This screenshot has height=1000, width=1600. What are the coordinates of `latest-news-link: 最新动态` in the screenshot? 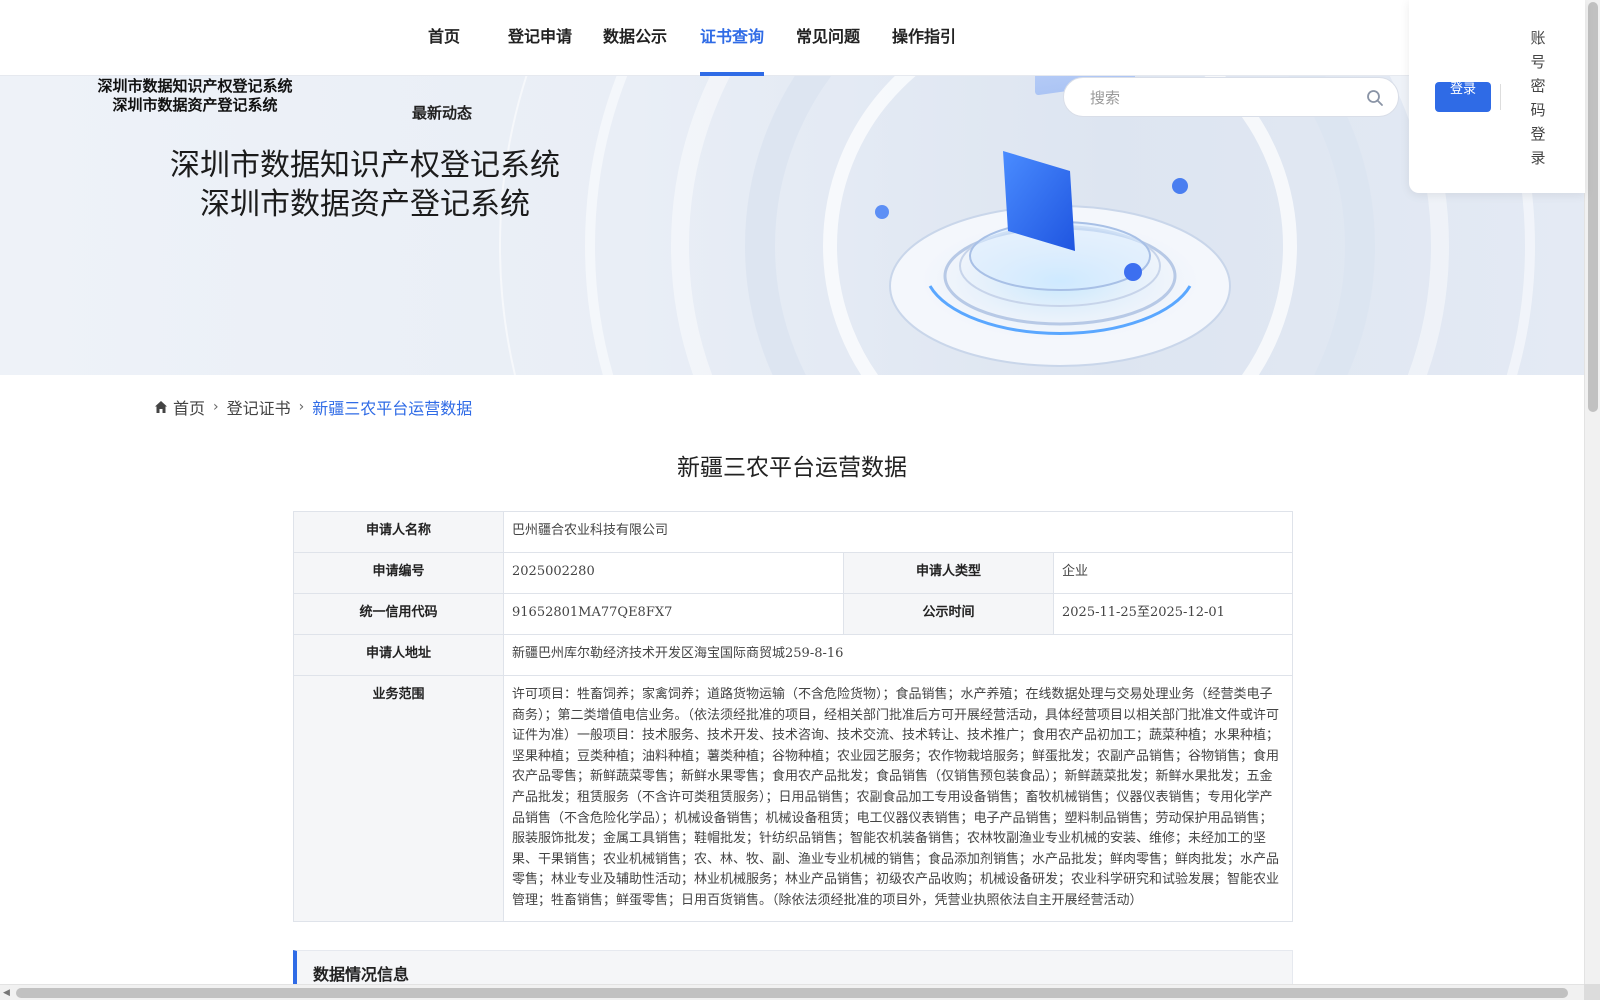 It's located at (442, 112).